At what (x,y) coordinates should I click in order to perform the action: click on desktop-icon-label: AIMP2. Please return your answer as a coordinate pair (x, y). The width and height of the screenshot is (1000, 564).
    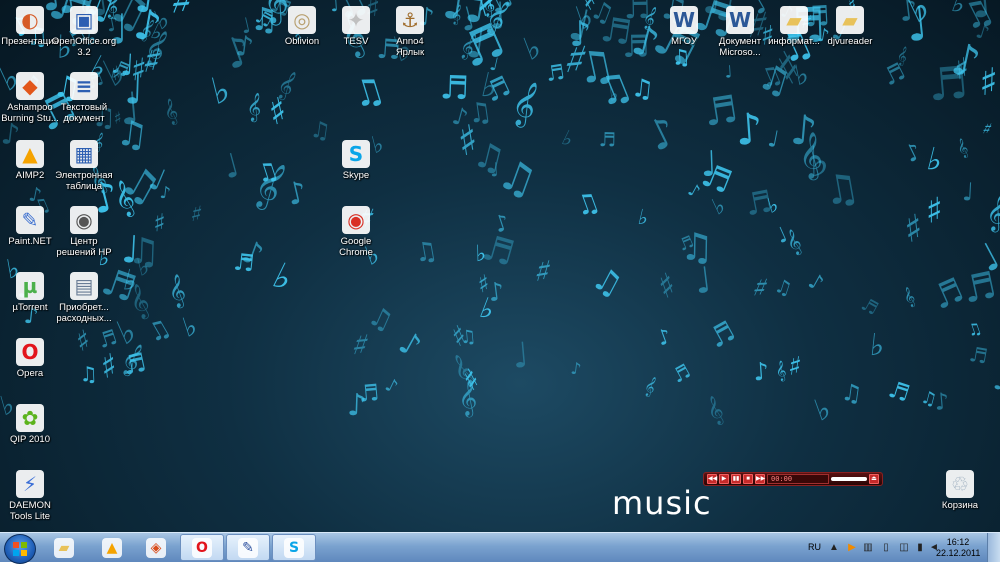
    Looking at the image, I should click on (30, 175).